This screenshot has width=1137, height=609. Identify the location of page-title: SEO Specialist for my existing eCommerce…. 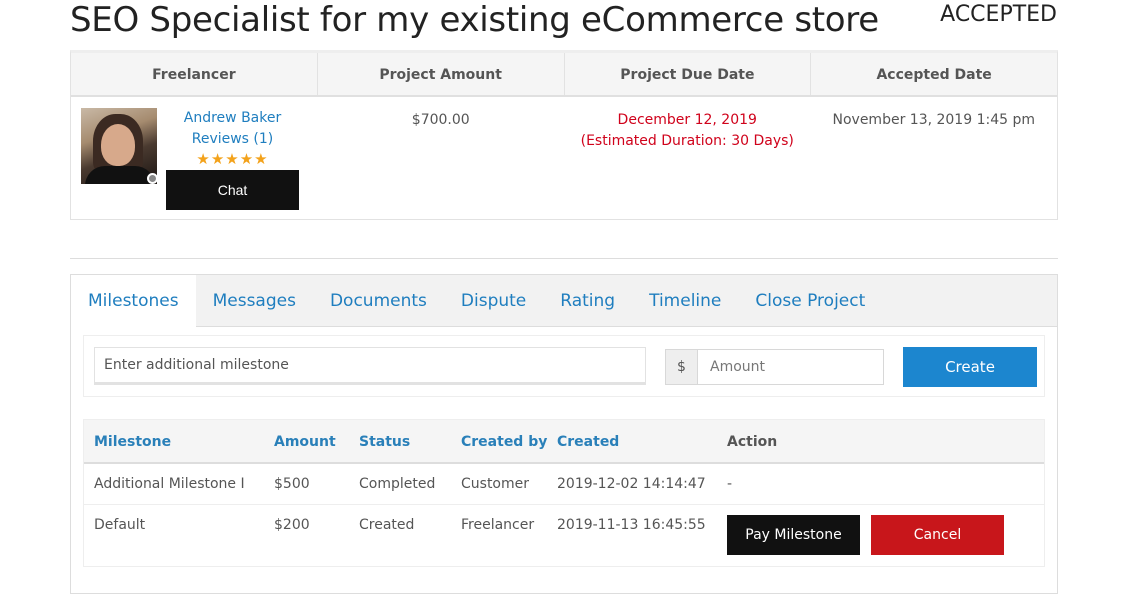
(474, 20).